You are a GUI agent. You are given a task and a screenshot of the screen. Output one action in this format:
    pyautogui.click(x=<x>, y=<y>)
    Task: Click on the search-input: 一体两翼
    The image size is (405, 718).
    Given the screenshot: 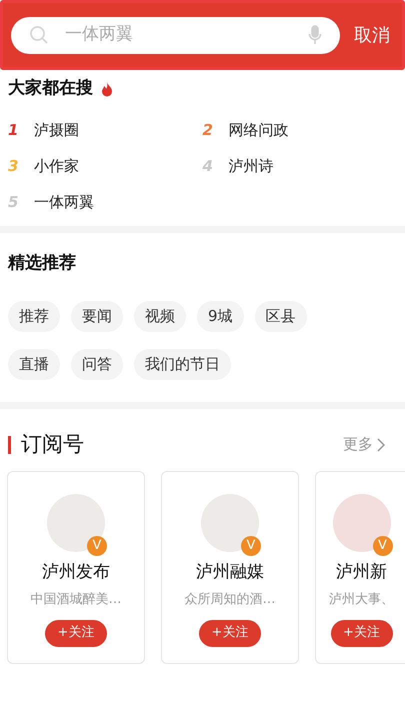 What is the action you would take?
    pyautogui.click(x=178, y=35)
    